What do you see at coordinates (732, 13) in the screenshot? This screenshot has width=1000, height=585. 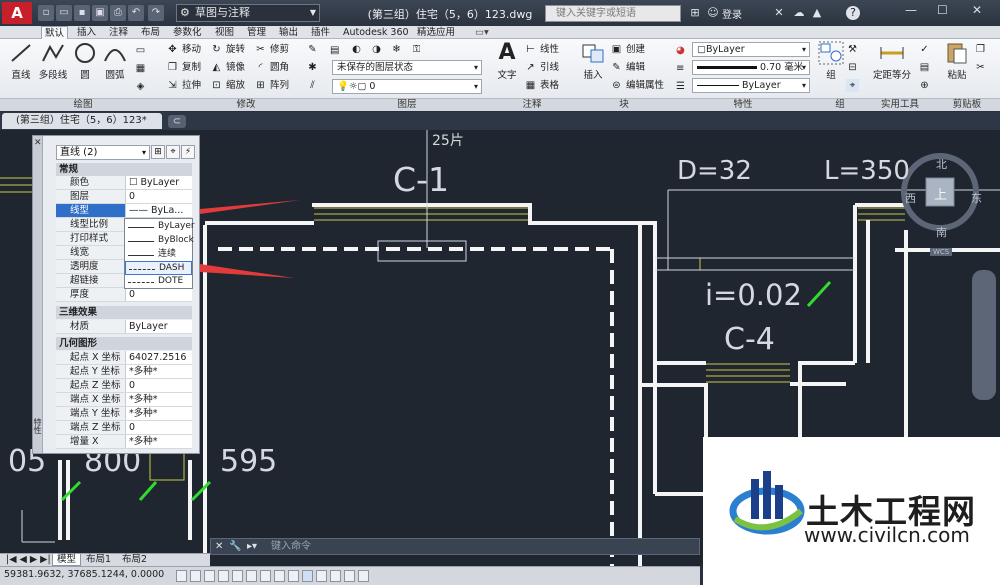 I see `login-button: 登录` at bounding box center [732, 13].